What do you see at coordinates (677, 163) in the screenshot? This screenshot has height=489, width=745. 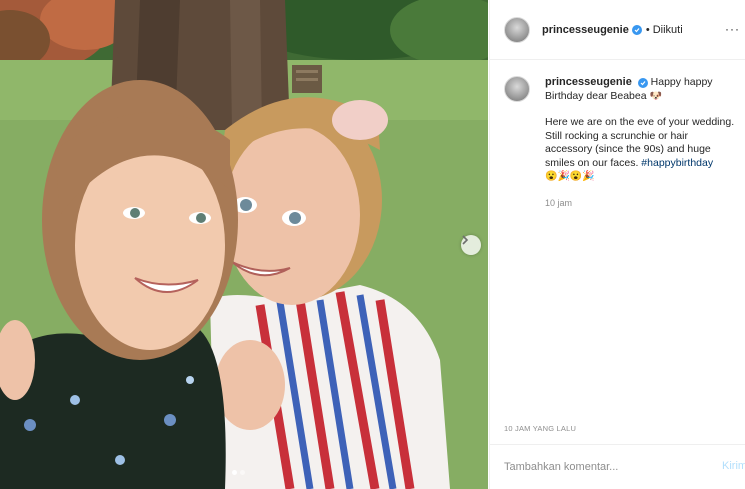 I see `hashtag-link: #happybirthday` at bounding box center [677, 163].